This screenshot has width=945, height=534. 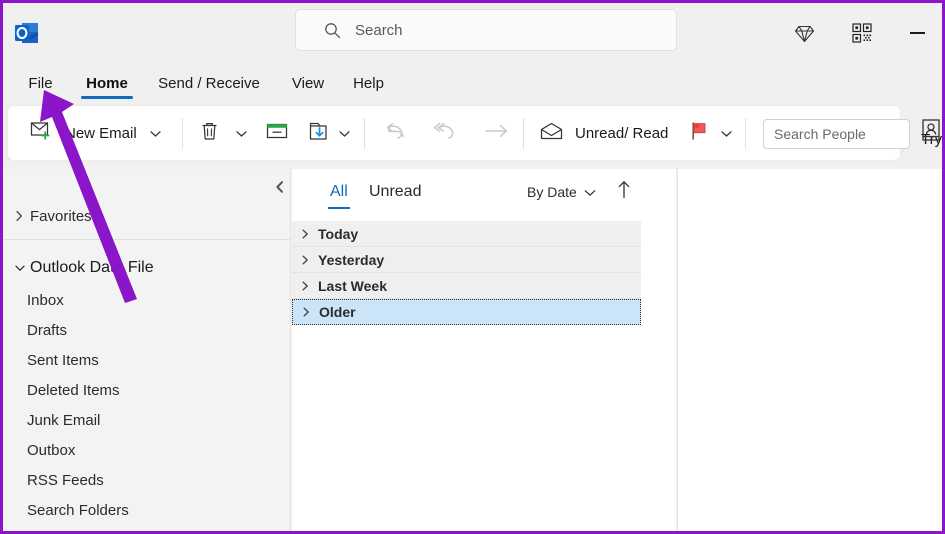 I want to click on search-icon, so click(x=332, y=30).